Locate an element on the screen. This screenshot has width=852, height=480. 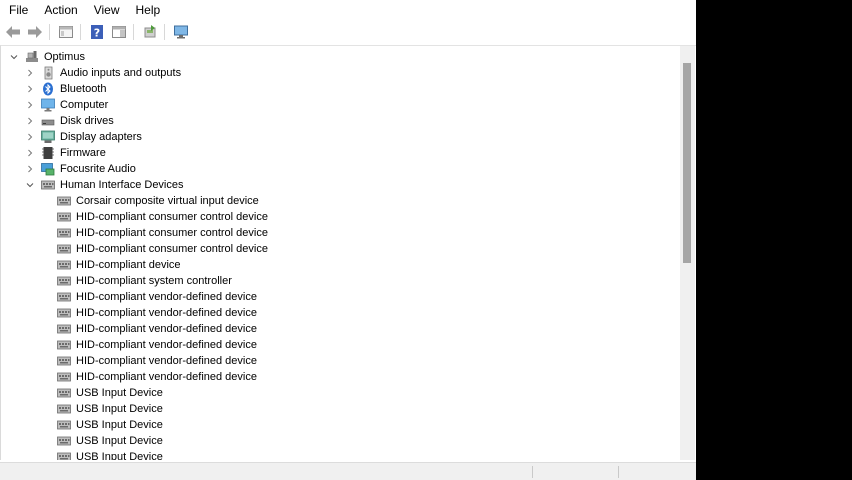
scroll-up-button is located at coordinates (687, 53).